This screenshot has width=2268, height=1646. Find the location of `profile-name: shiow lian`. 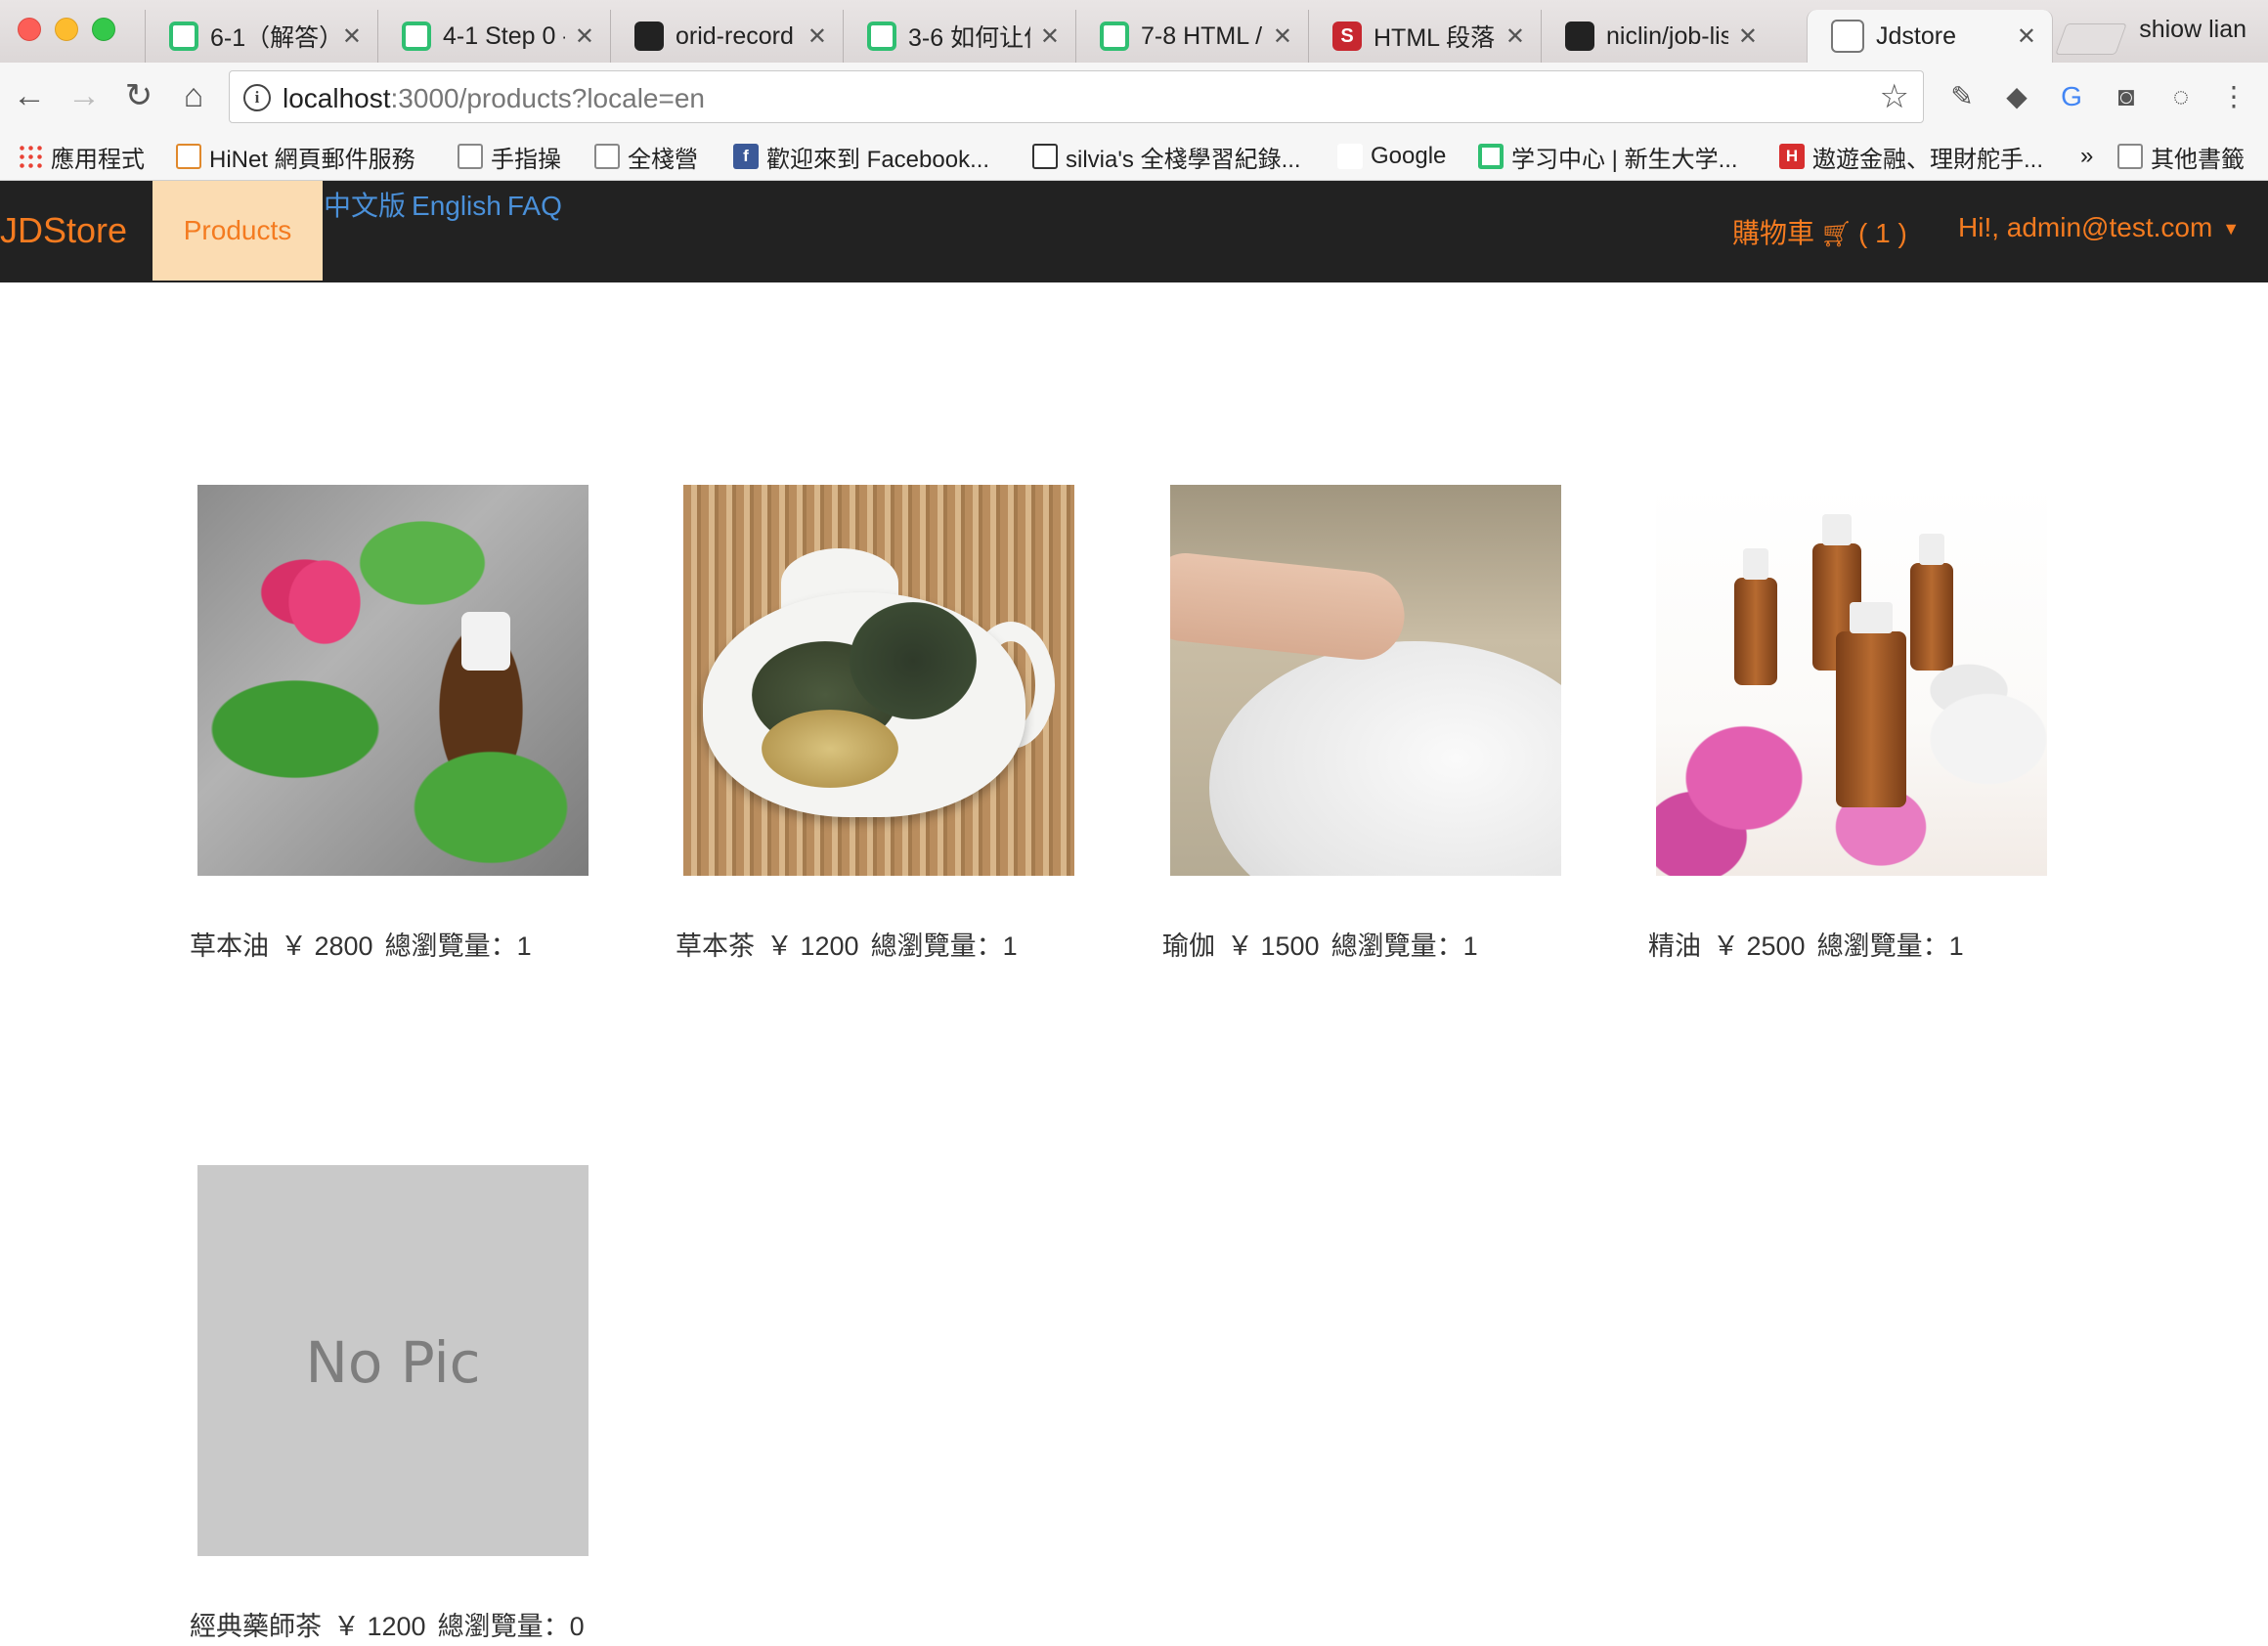

profile-name: shiow lian is located at coordinates (2192, 30).